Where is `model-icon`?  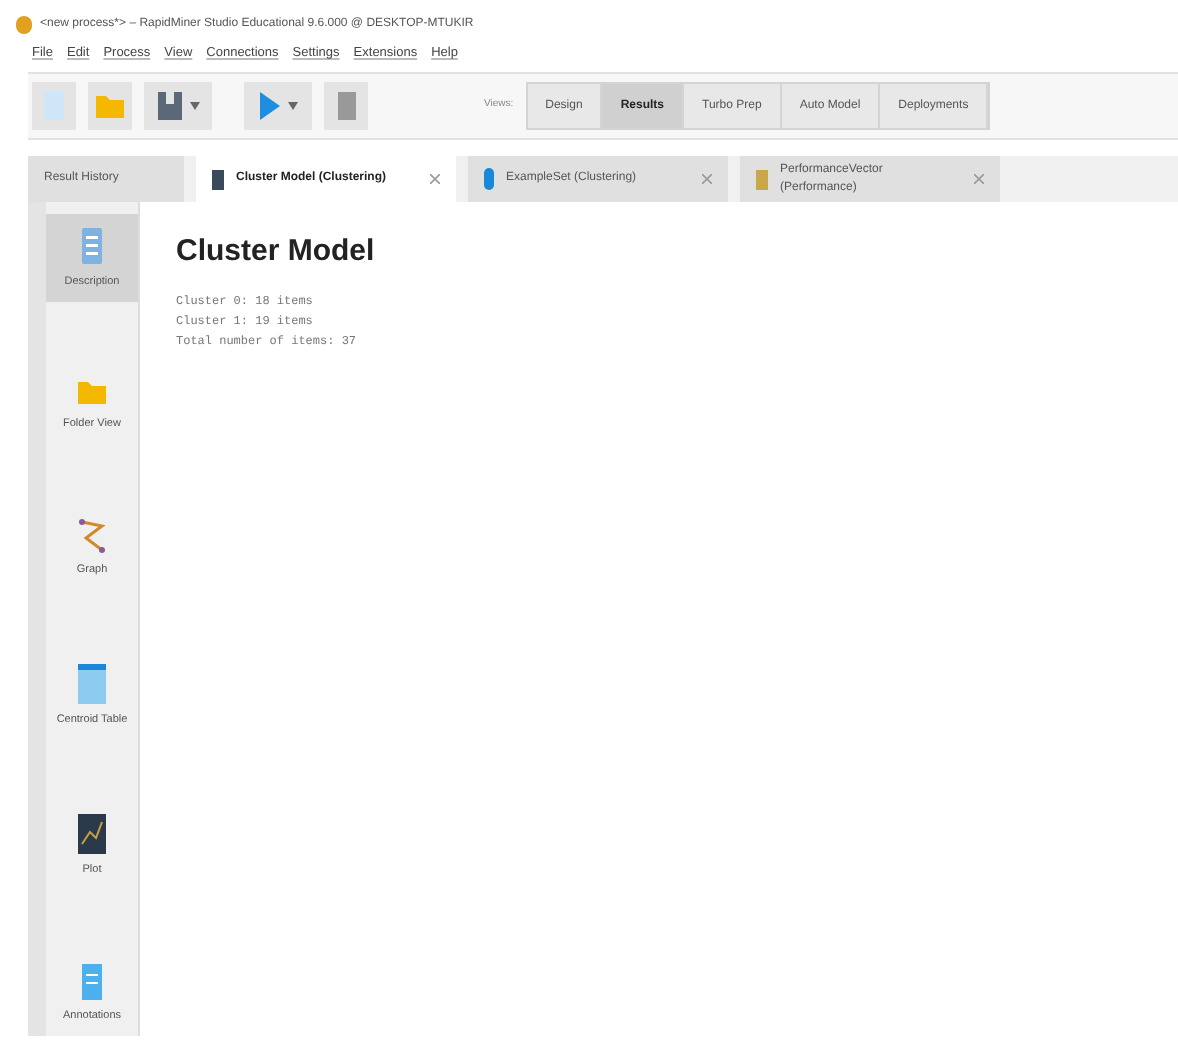
model-icon is located at coordinates (218, 179).